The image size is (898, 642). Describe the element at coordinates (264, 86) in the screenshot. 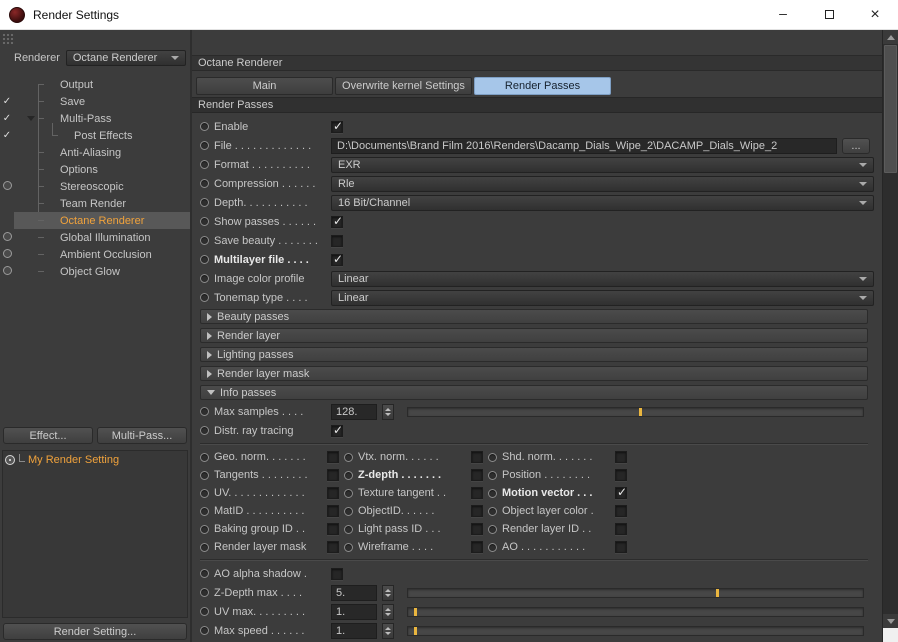

I see `tab-main: Main` at that location.